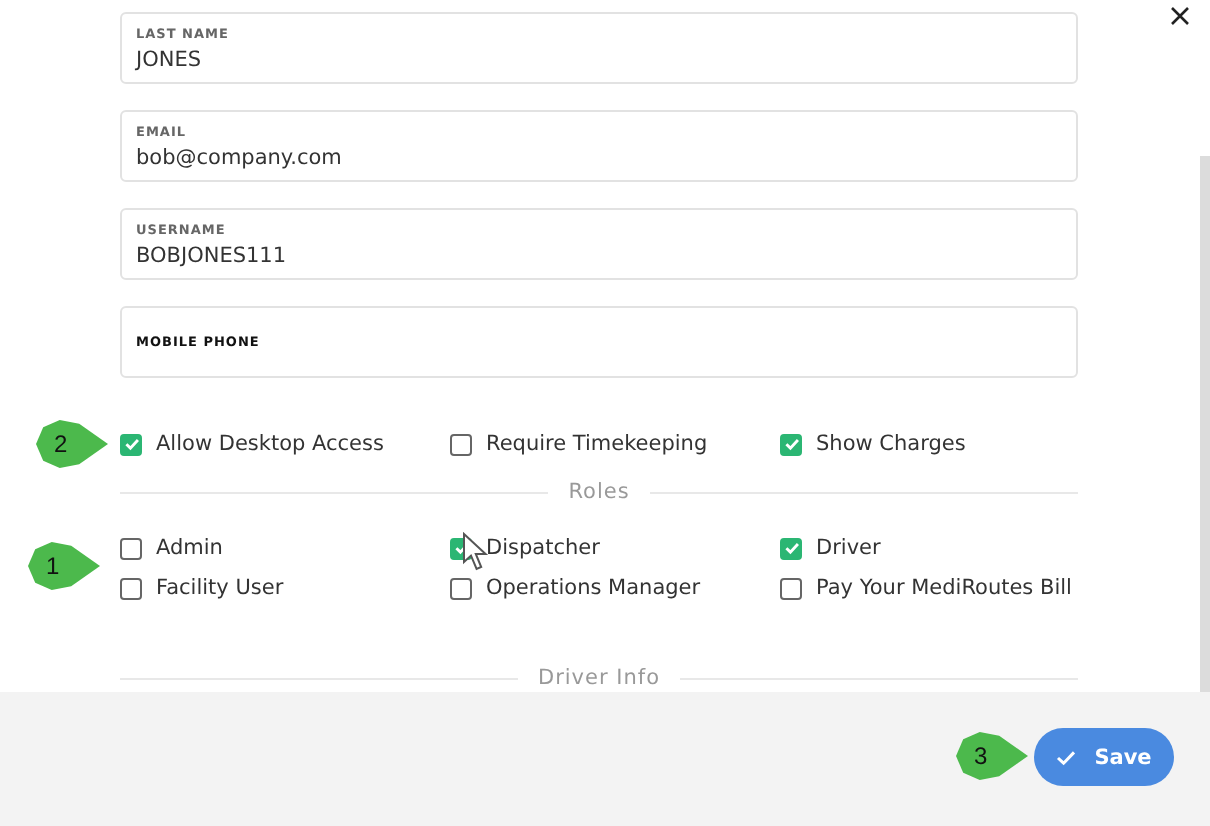 Image resolution: width=1210 pixels, height=826 pixels. I want to click on checkbox: Admin, so click(285, 548).